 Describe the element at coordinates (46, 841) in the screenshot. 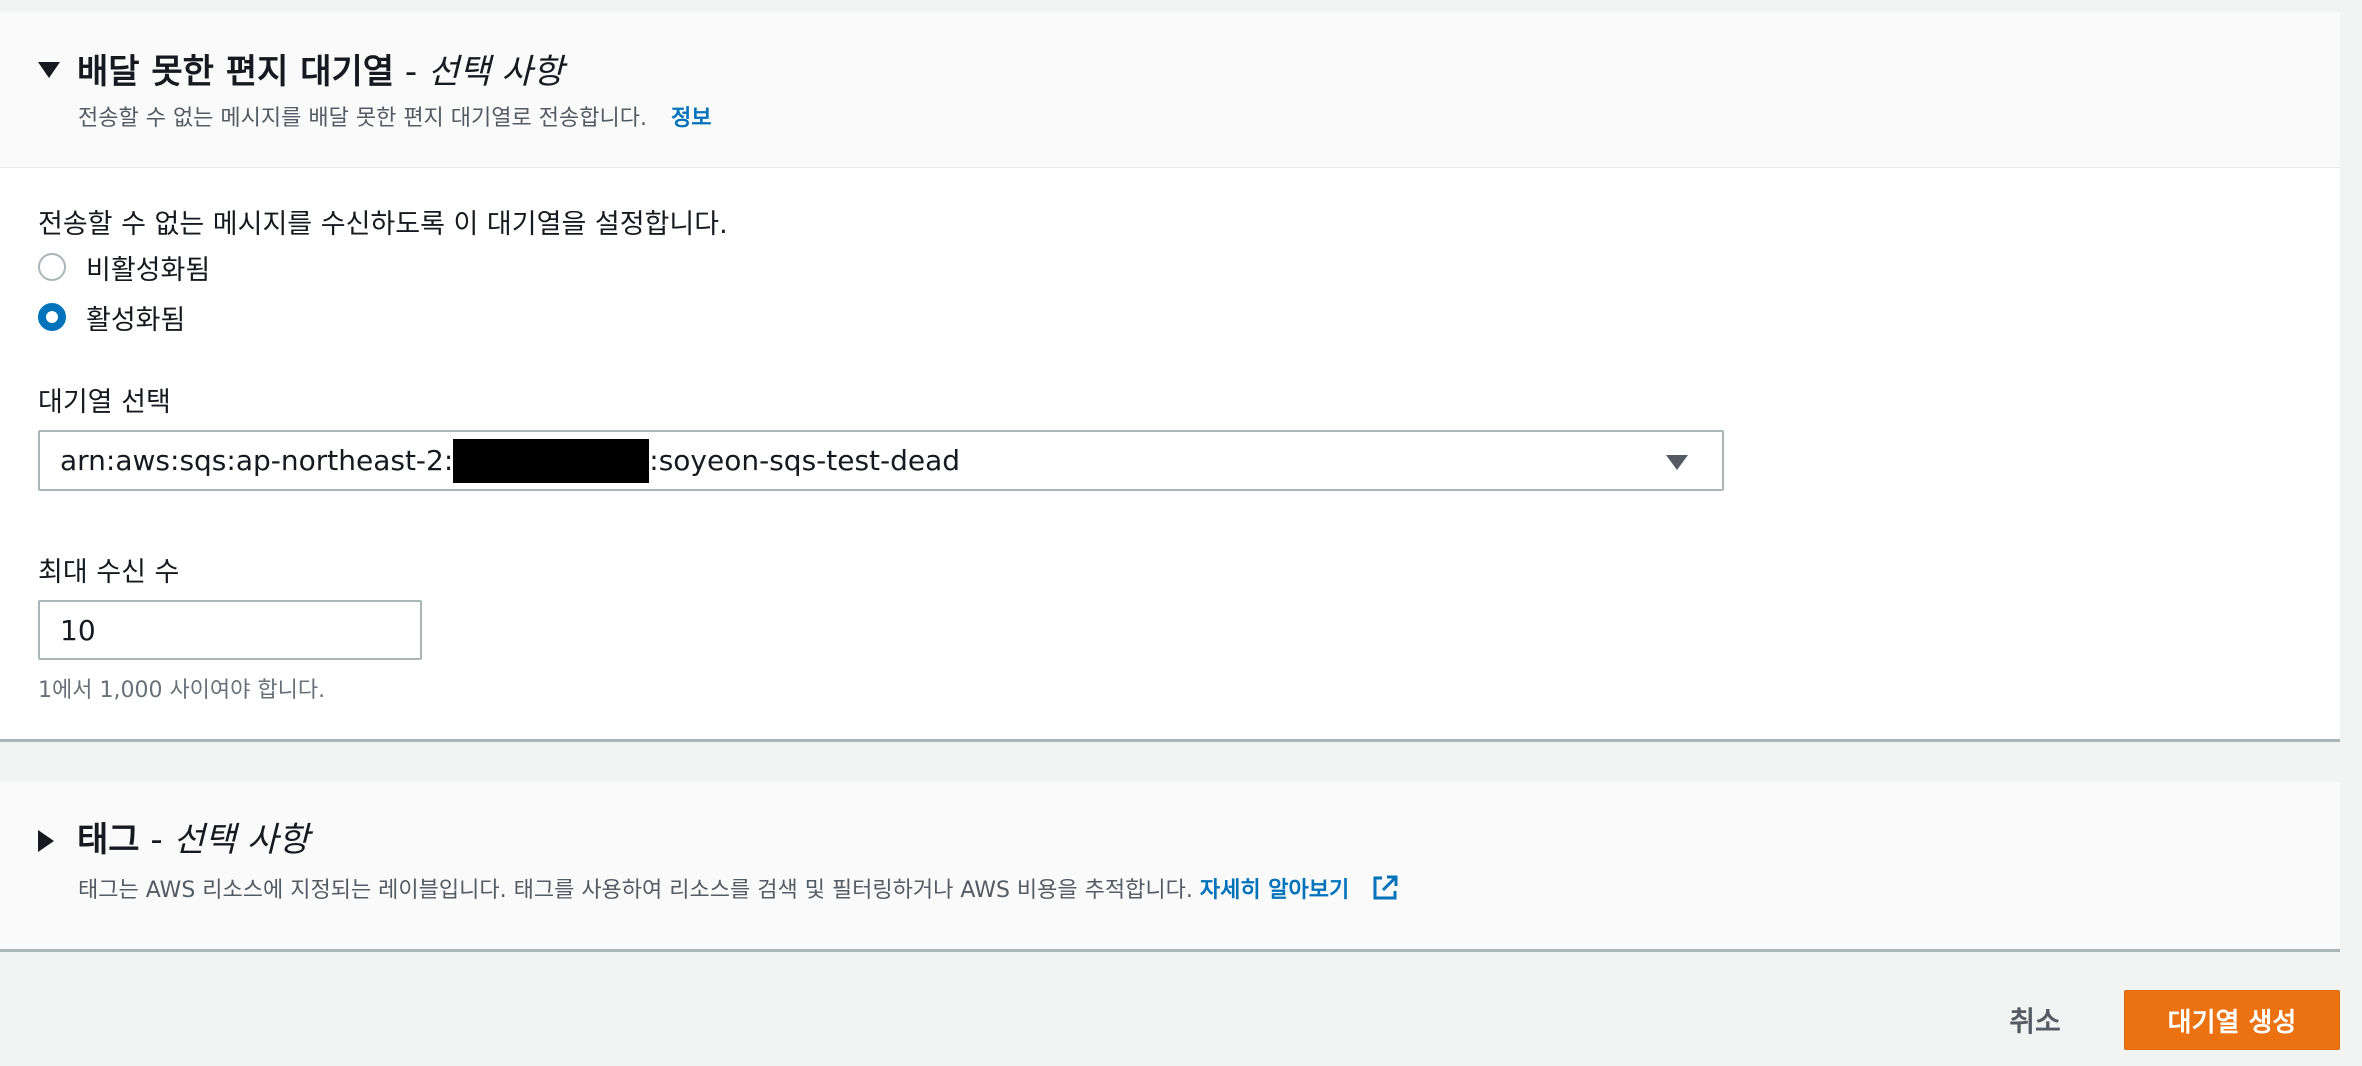

I see `caret-right-icon` at that location.